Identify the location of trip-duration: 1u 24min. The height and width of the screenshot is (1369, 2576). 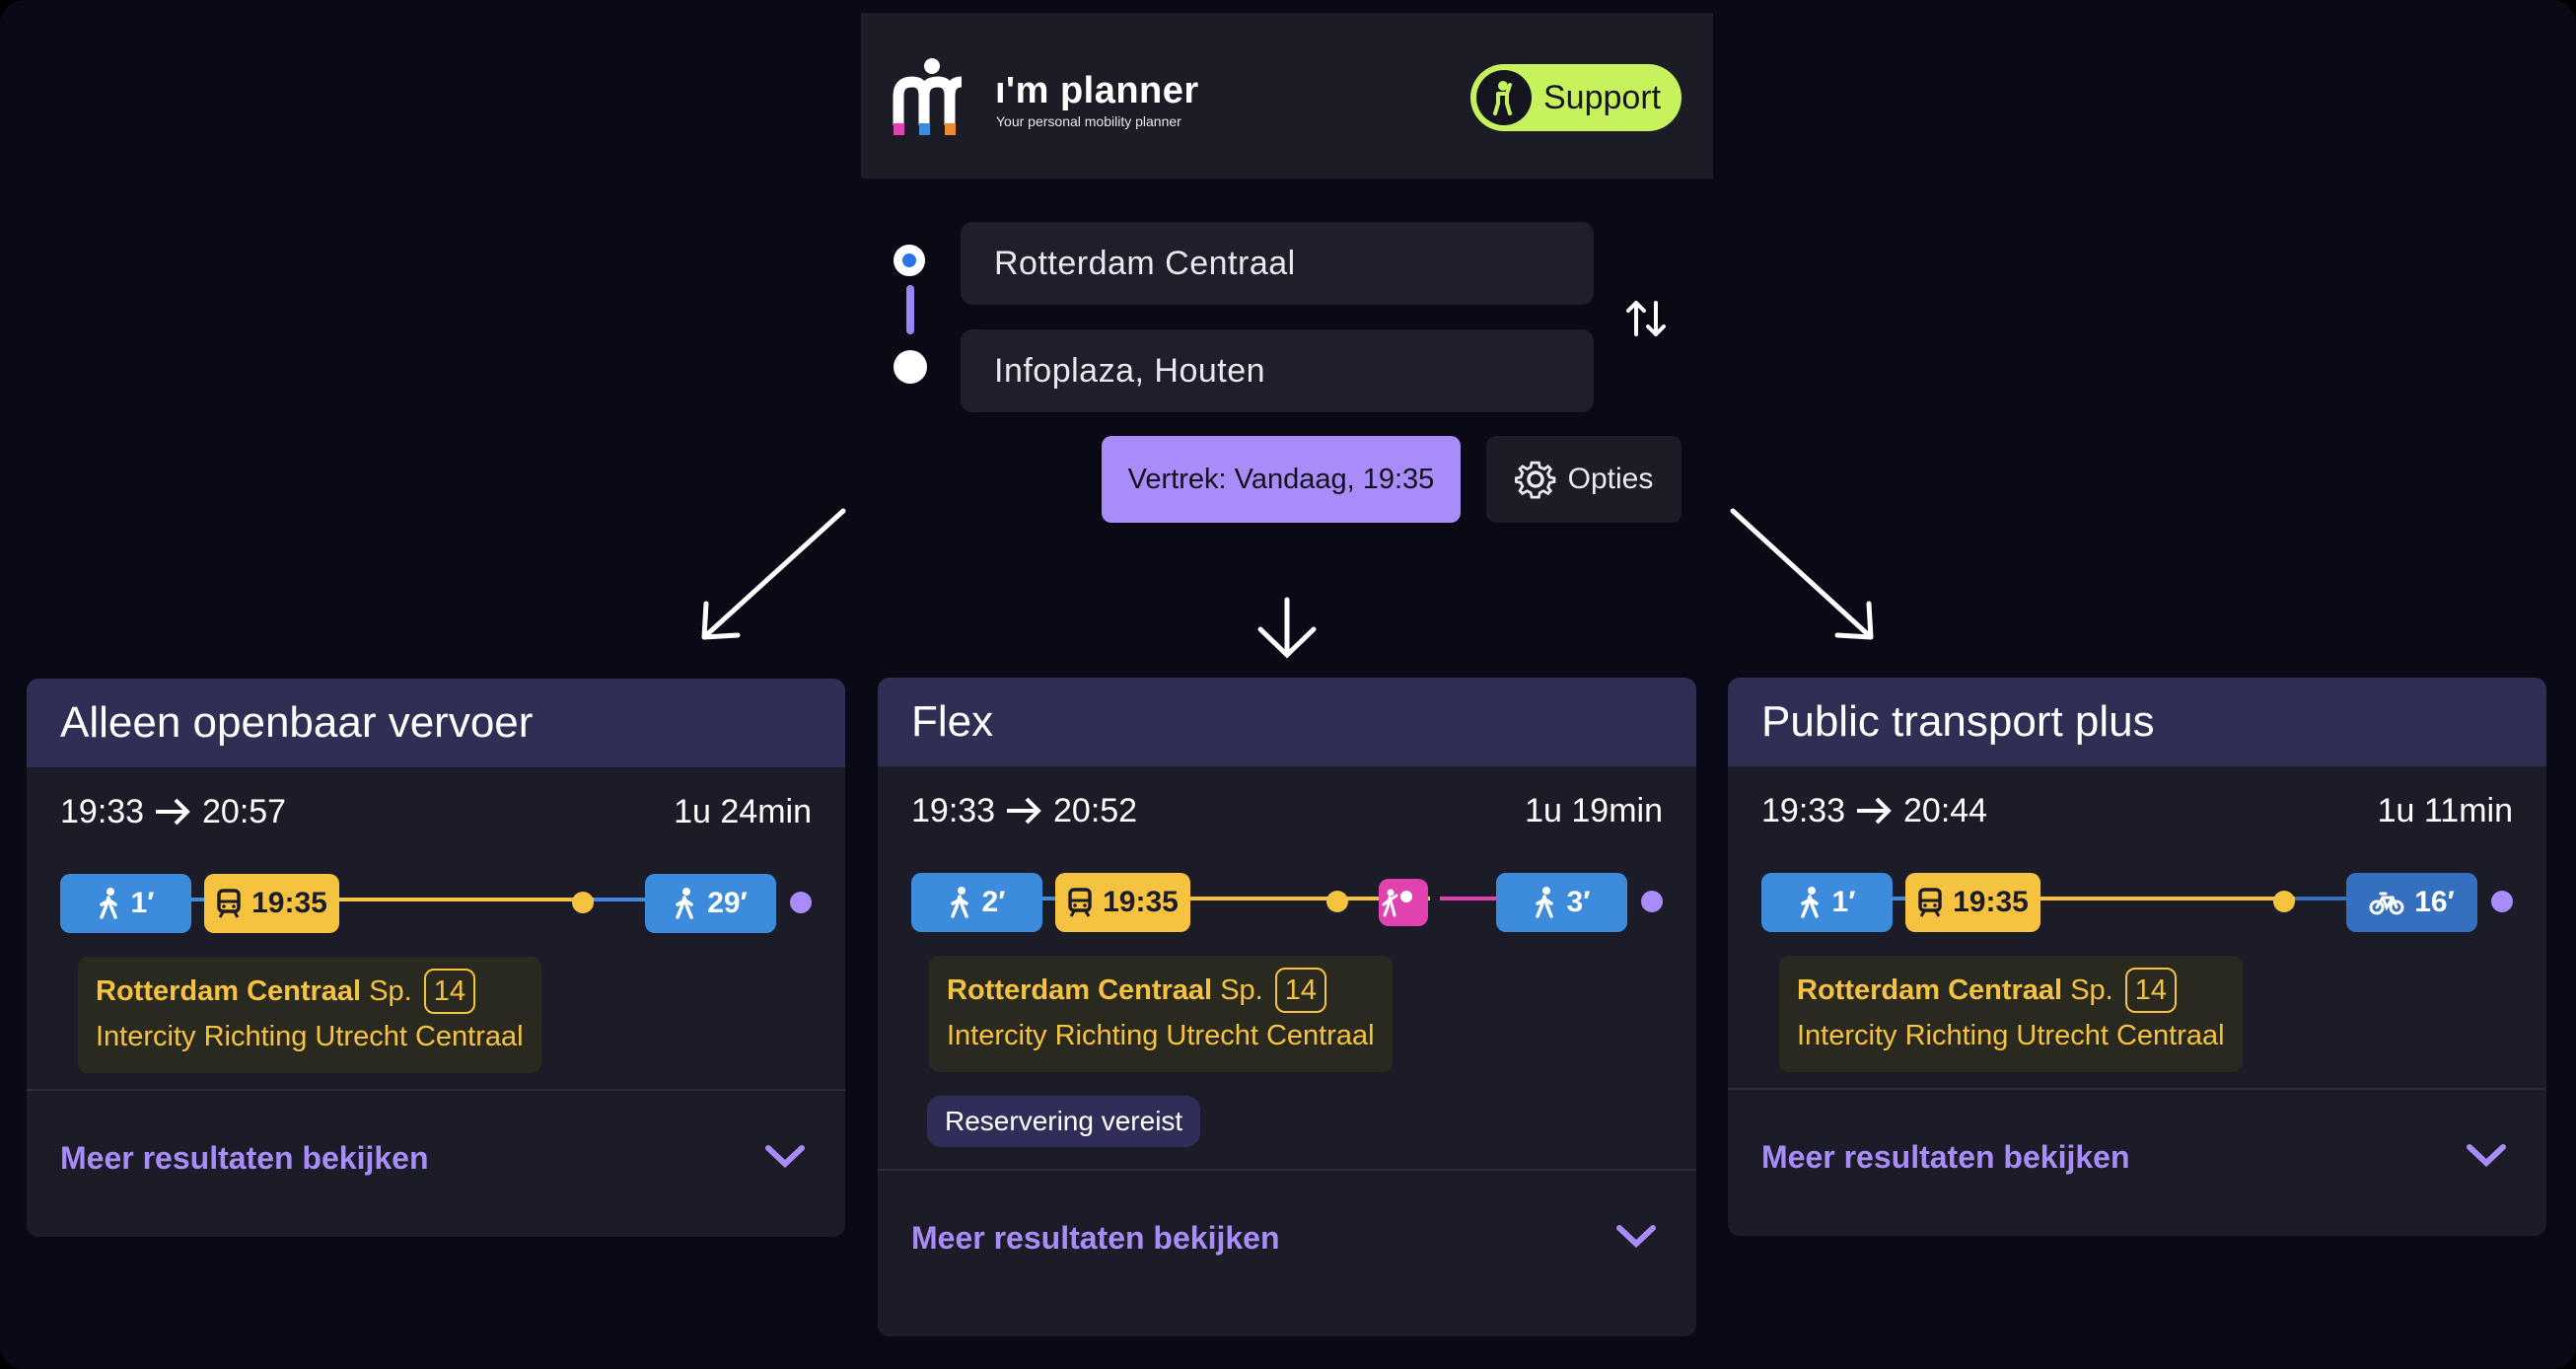
(743, 811).